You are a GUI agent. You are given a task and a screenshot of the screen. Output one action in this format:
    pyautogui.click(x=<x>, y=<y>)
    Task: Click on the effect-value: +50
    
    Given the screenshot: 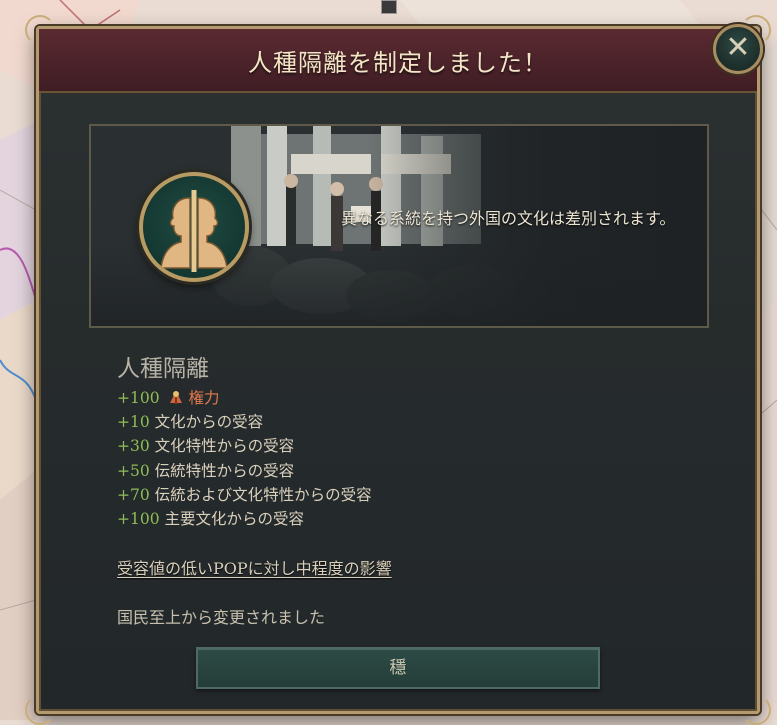 What is the action you would take?
    pyautogui.click(x=133, y=470)
    